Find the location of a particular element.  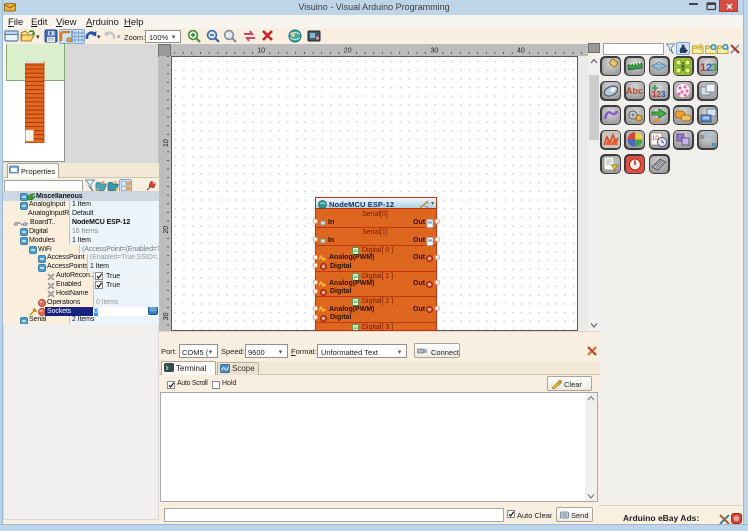

svg-text: 40 is located at coordinates (521, 51).